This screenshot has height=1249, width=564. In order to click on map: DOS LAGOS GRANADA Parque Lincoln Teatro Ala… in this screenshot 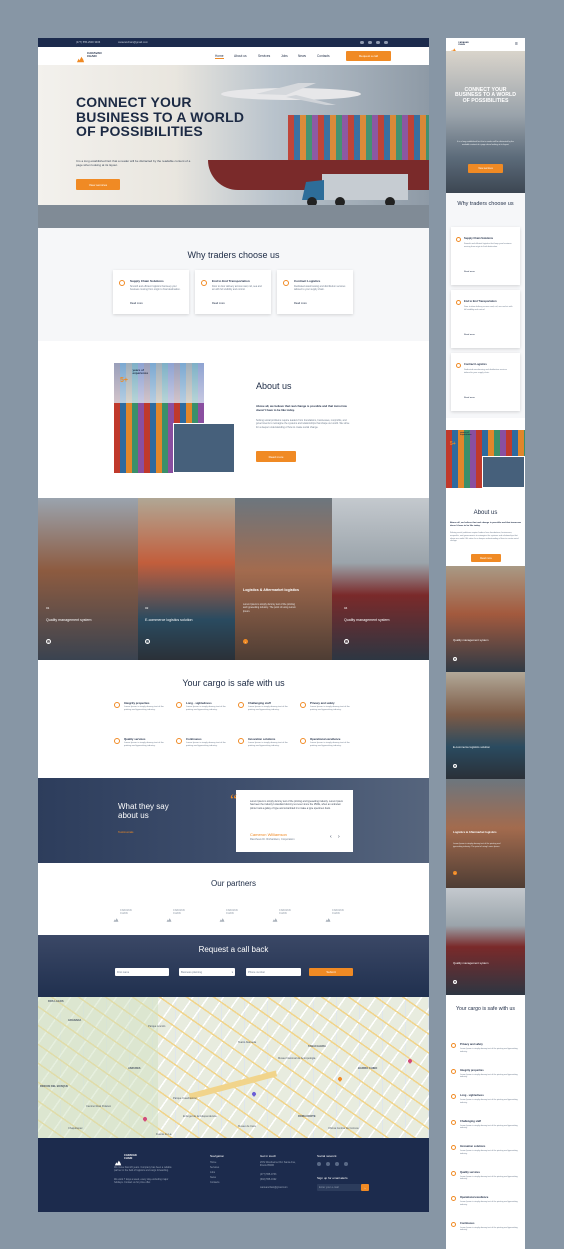, I will do `click(233, 1067)`.